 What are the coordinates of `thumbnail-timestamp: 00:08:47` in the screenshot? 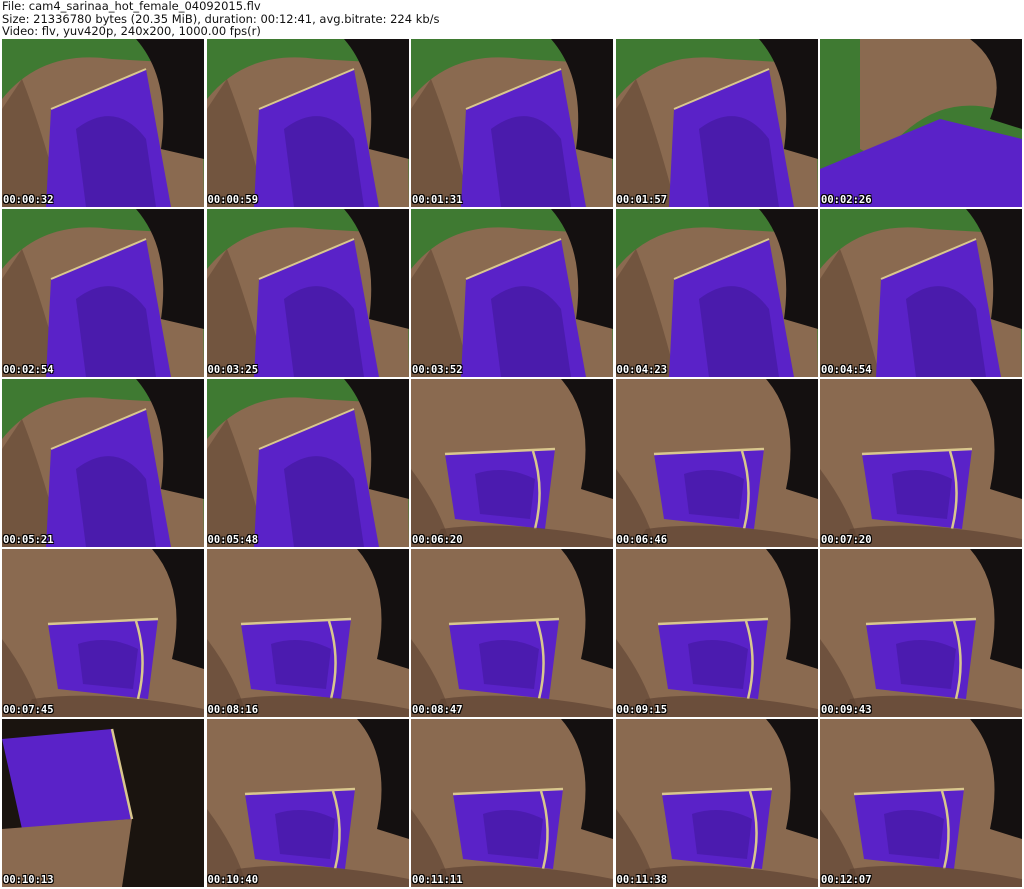 It's located at (437, 710).